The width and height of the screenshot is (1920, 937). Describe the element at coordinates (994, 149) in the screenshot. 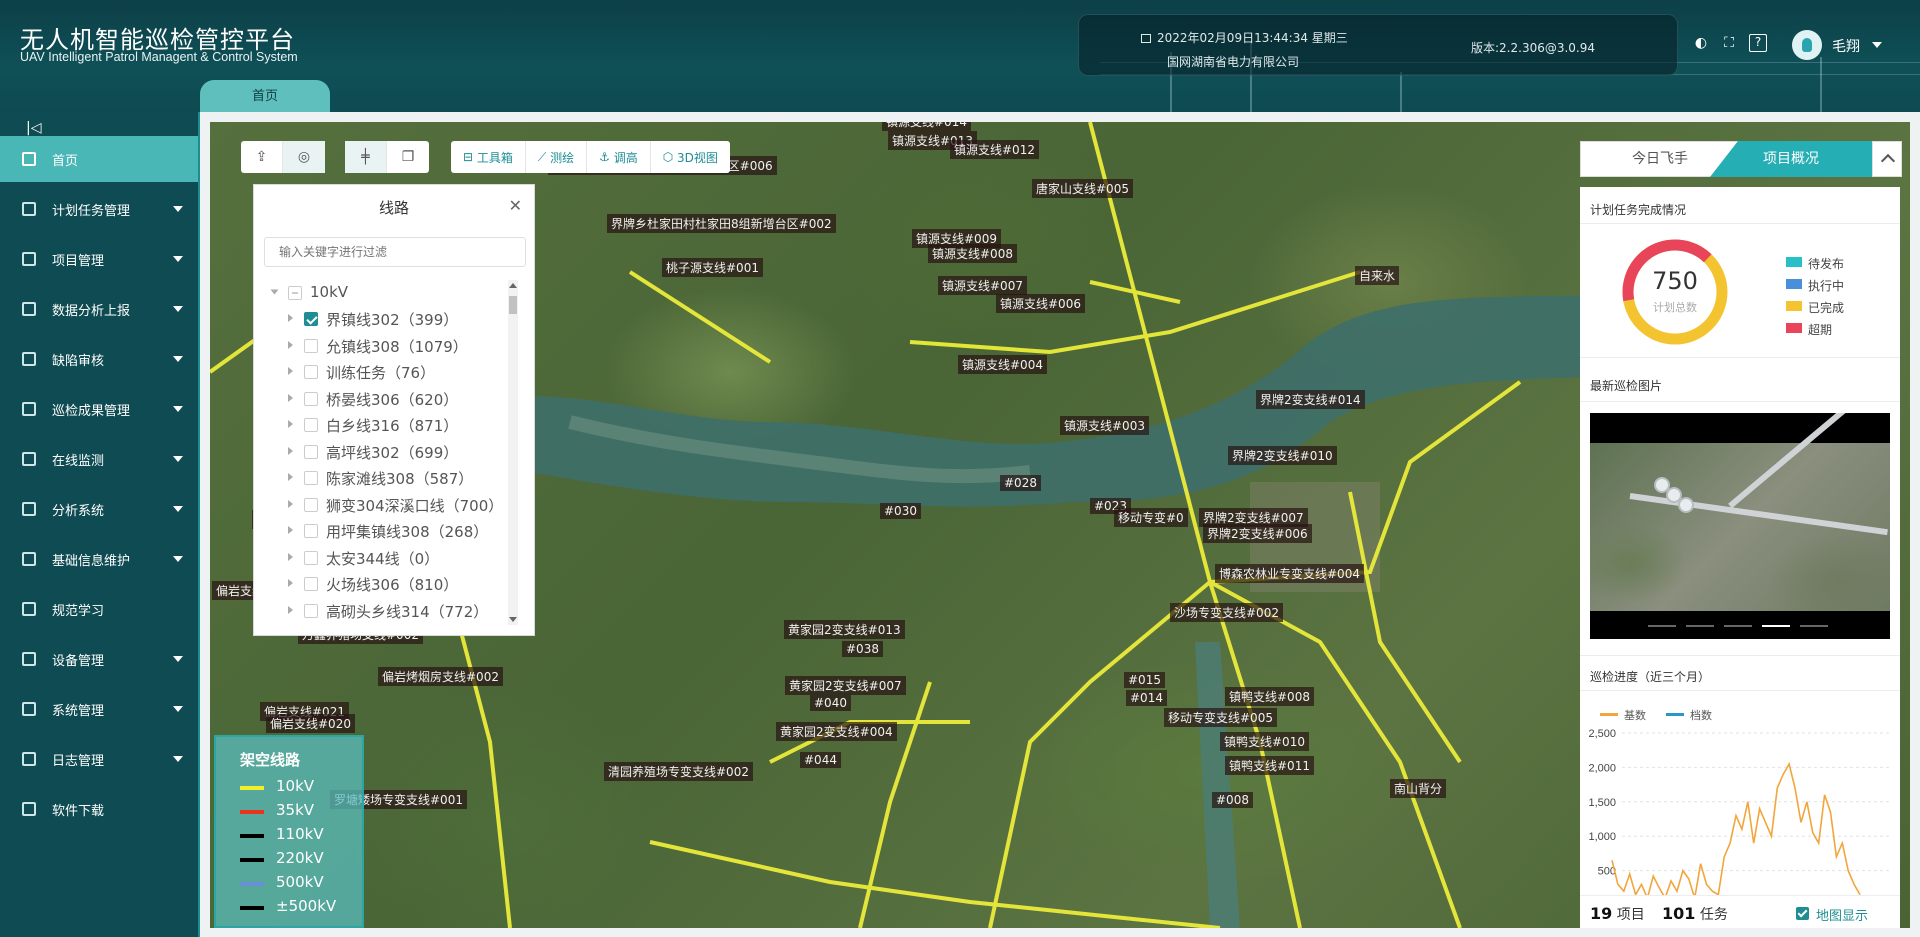

I see `map-line-label: 镇源支线#012` at that location.